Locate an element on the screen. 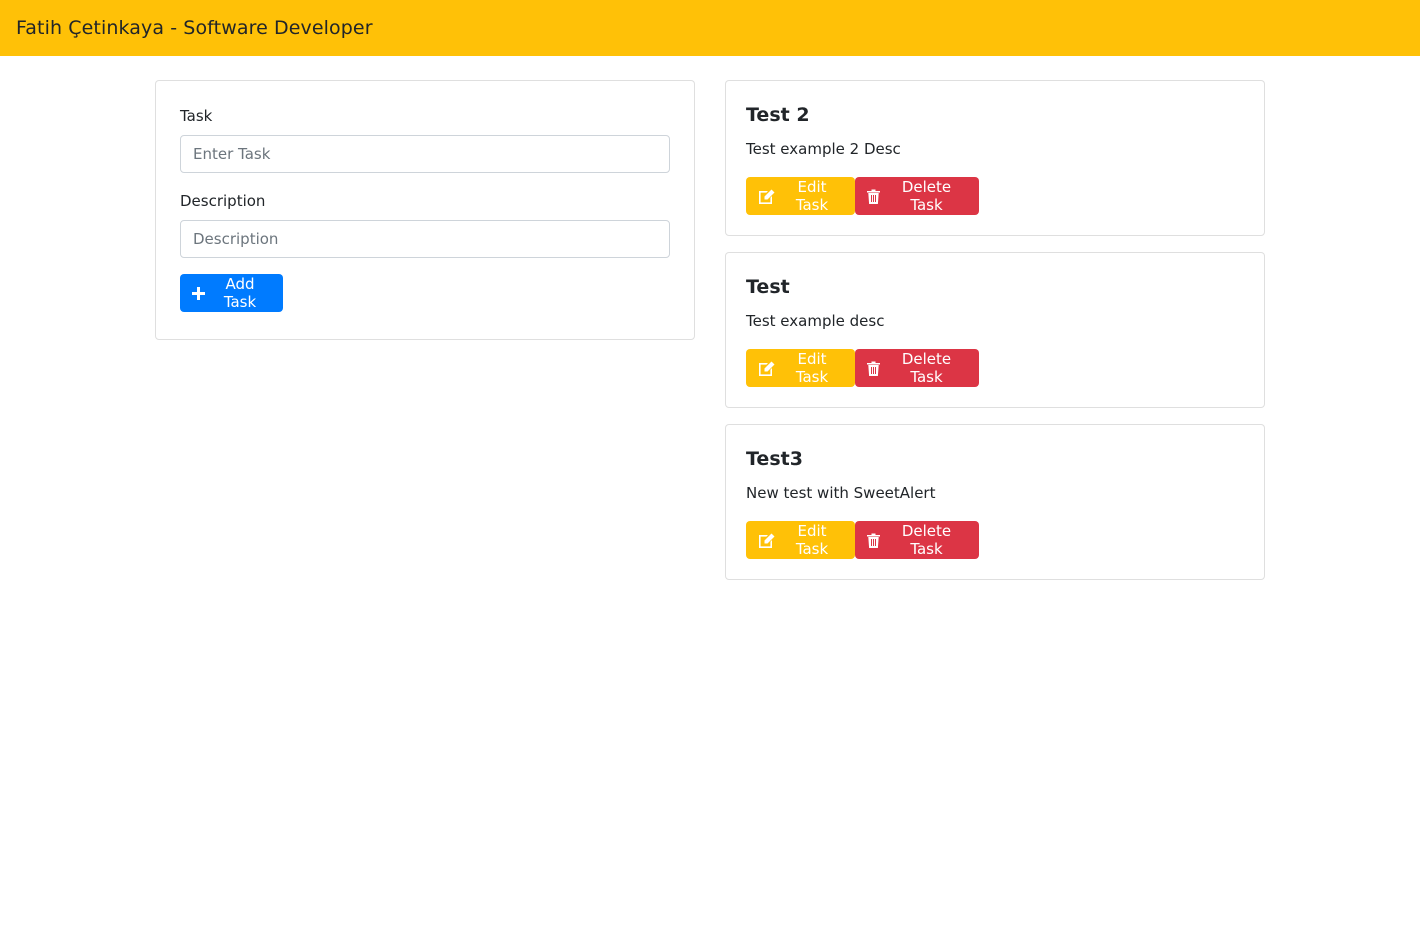  add-task-button: Add Task is located at coordinates (231, 293).